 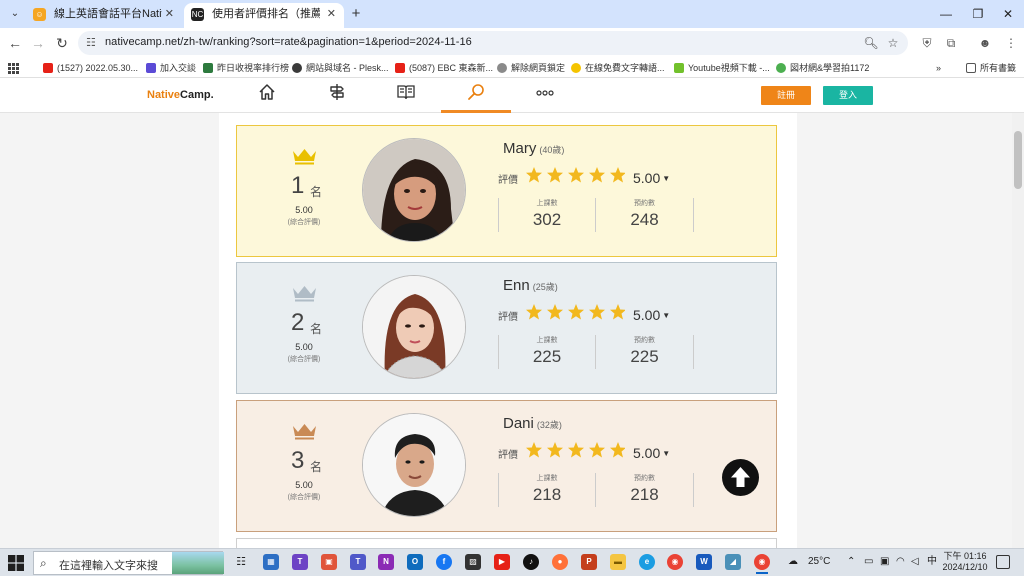 I want to click on wifi-icon: ◠, so click(x=900, y=562).